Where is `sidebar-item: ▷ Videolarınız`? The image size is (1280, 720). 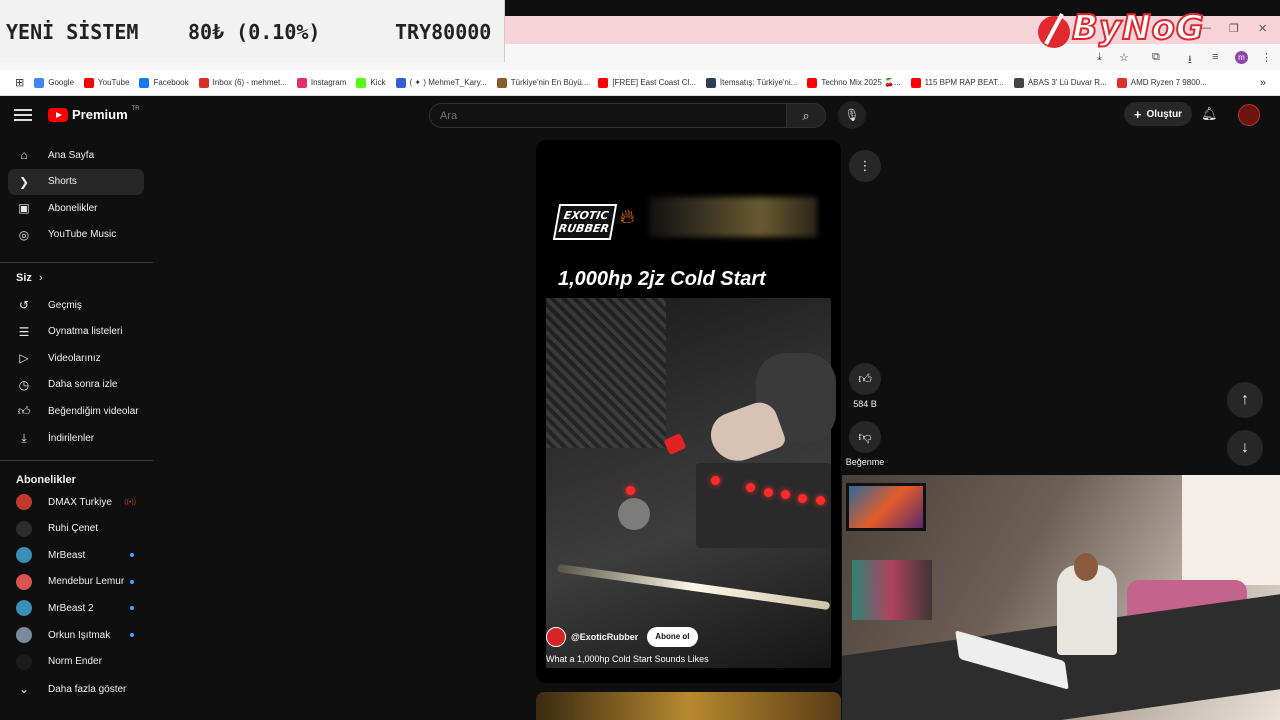
sidebar-item: ▷ Videolarınız is located at coordinates (76, 358).